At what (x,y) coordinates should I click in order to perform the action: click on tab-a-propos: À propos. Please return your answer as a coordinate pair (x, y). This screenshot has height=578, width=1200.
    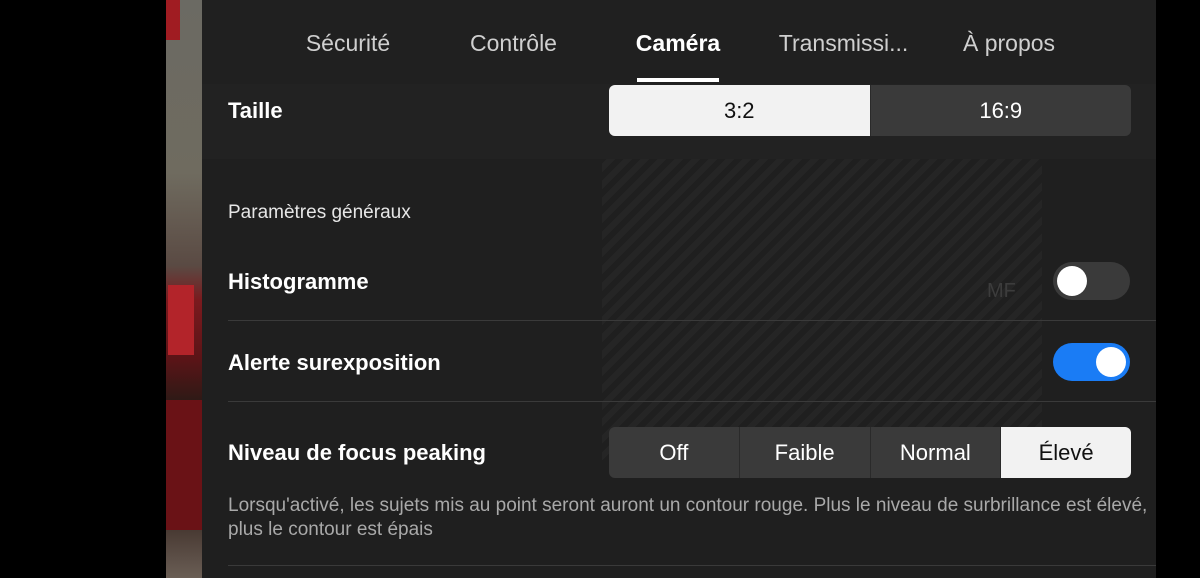
    Looking at the image, I should click on (1009, 42).